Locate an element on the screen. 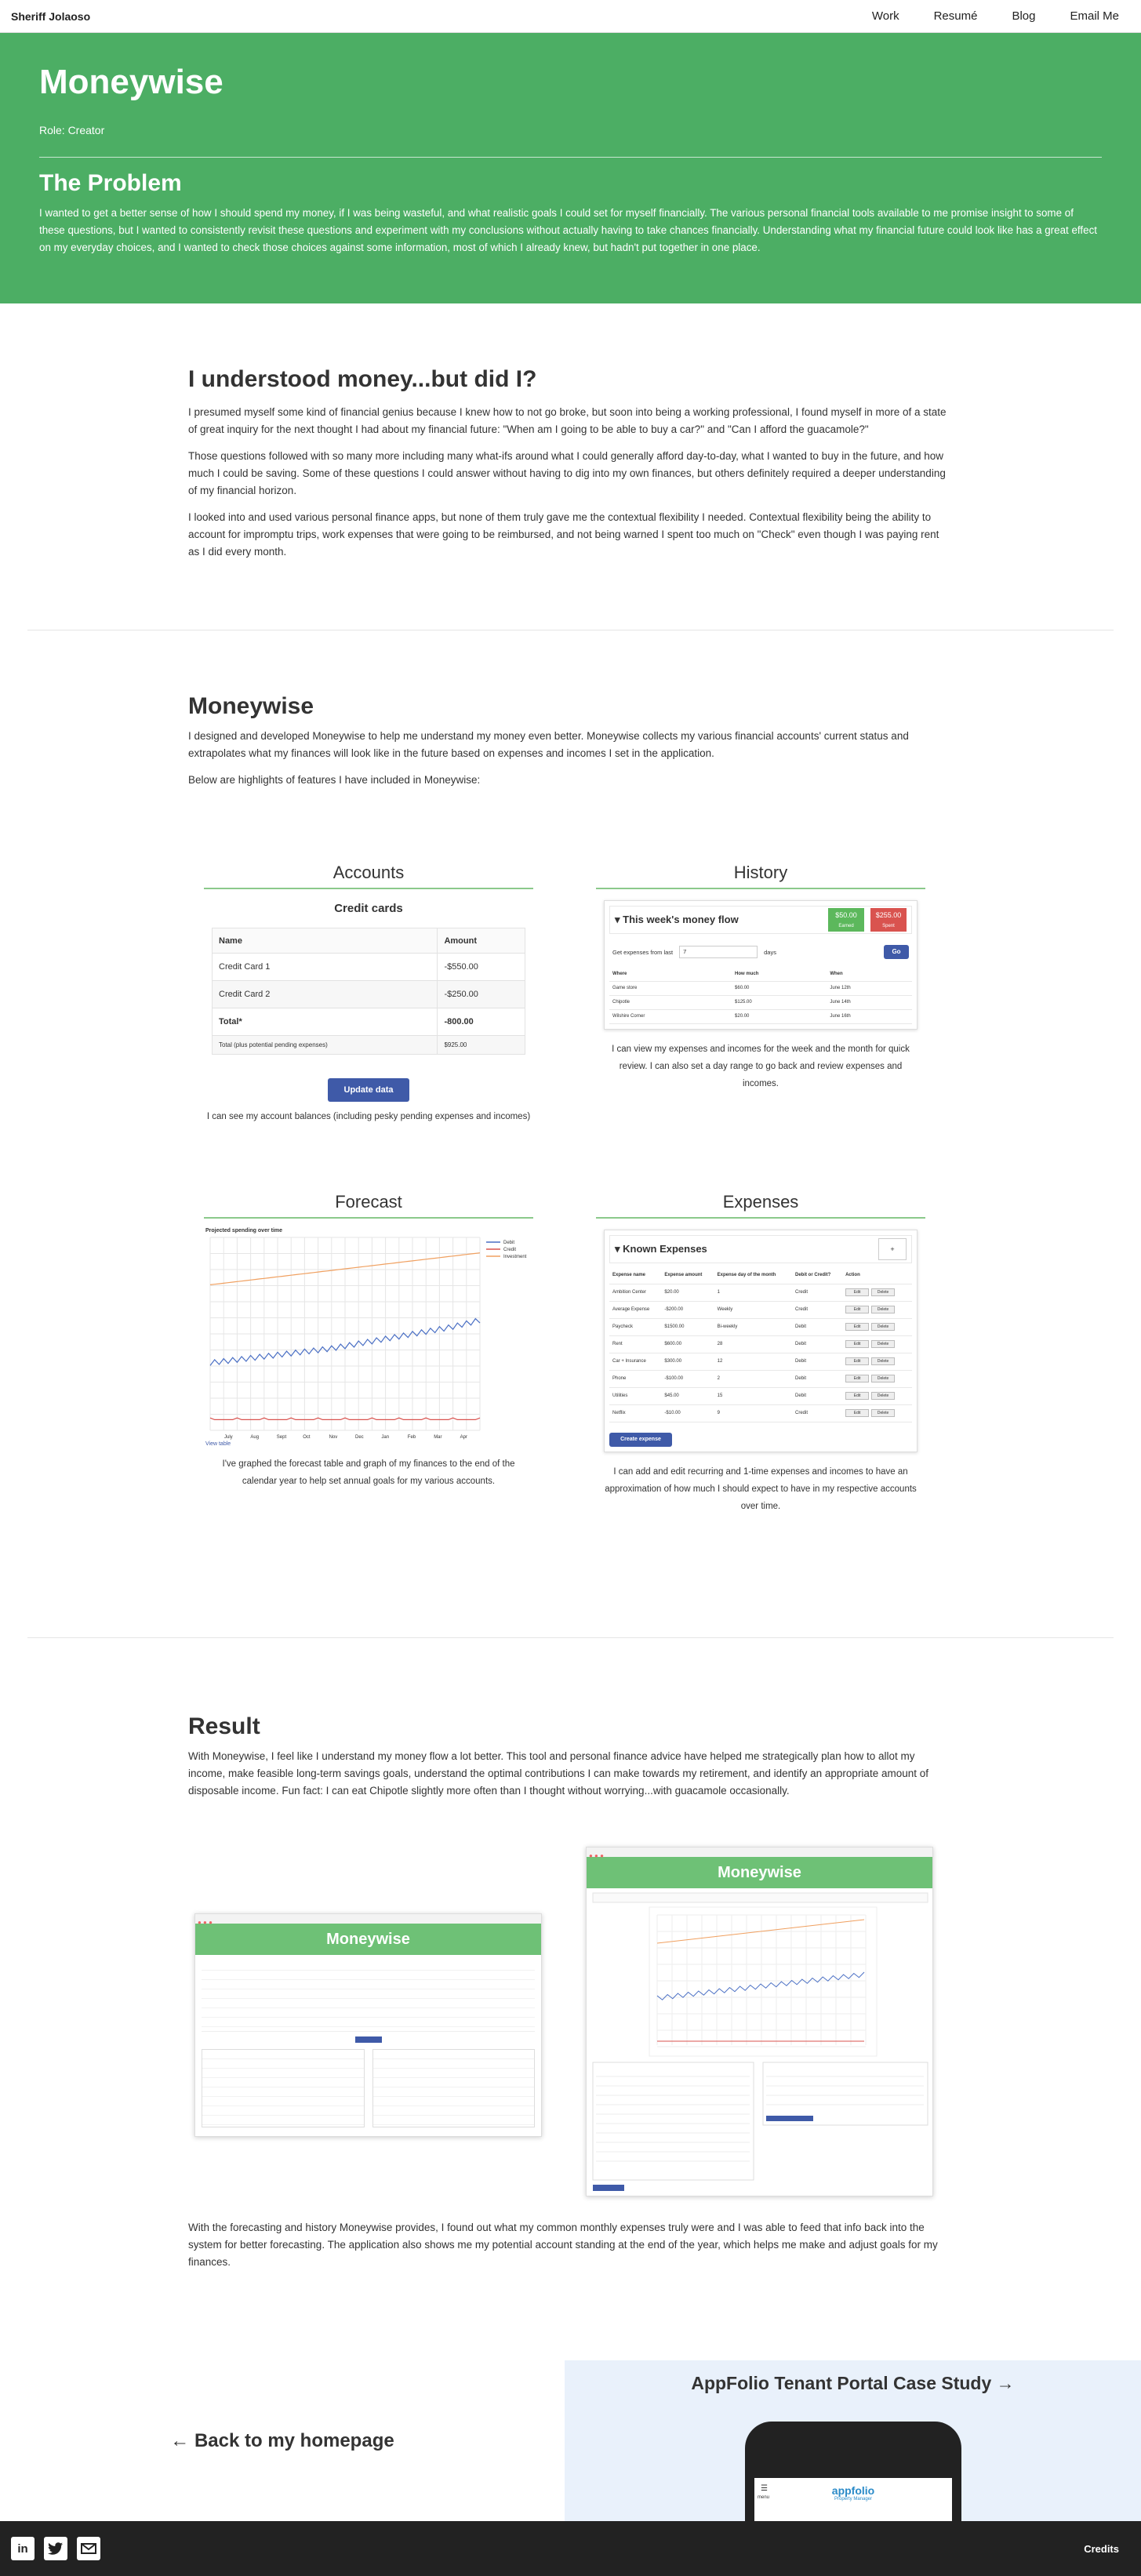 The image size is (1141, 2576). understood-heading: I understood money...but did I? is located at coordinates (362, 379).